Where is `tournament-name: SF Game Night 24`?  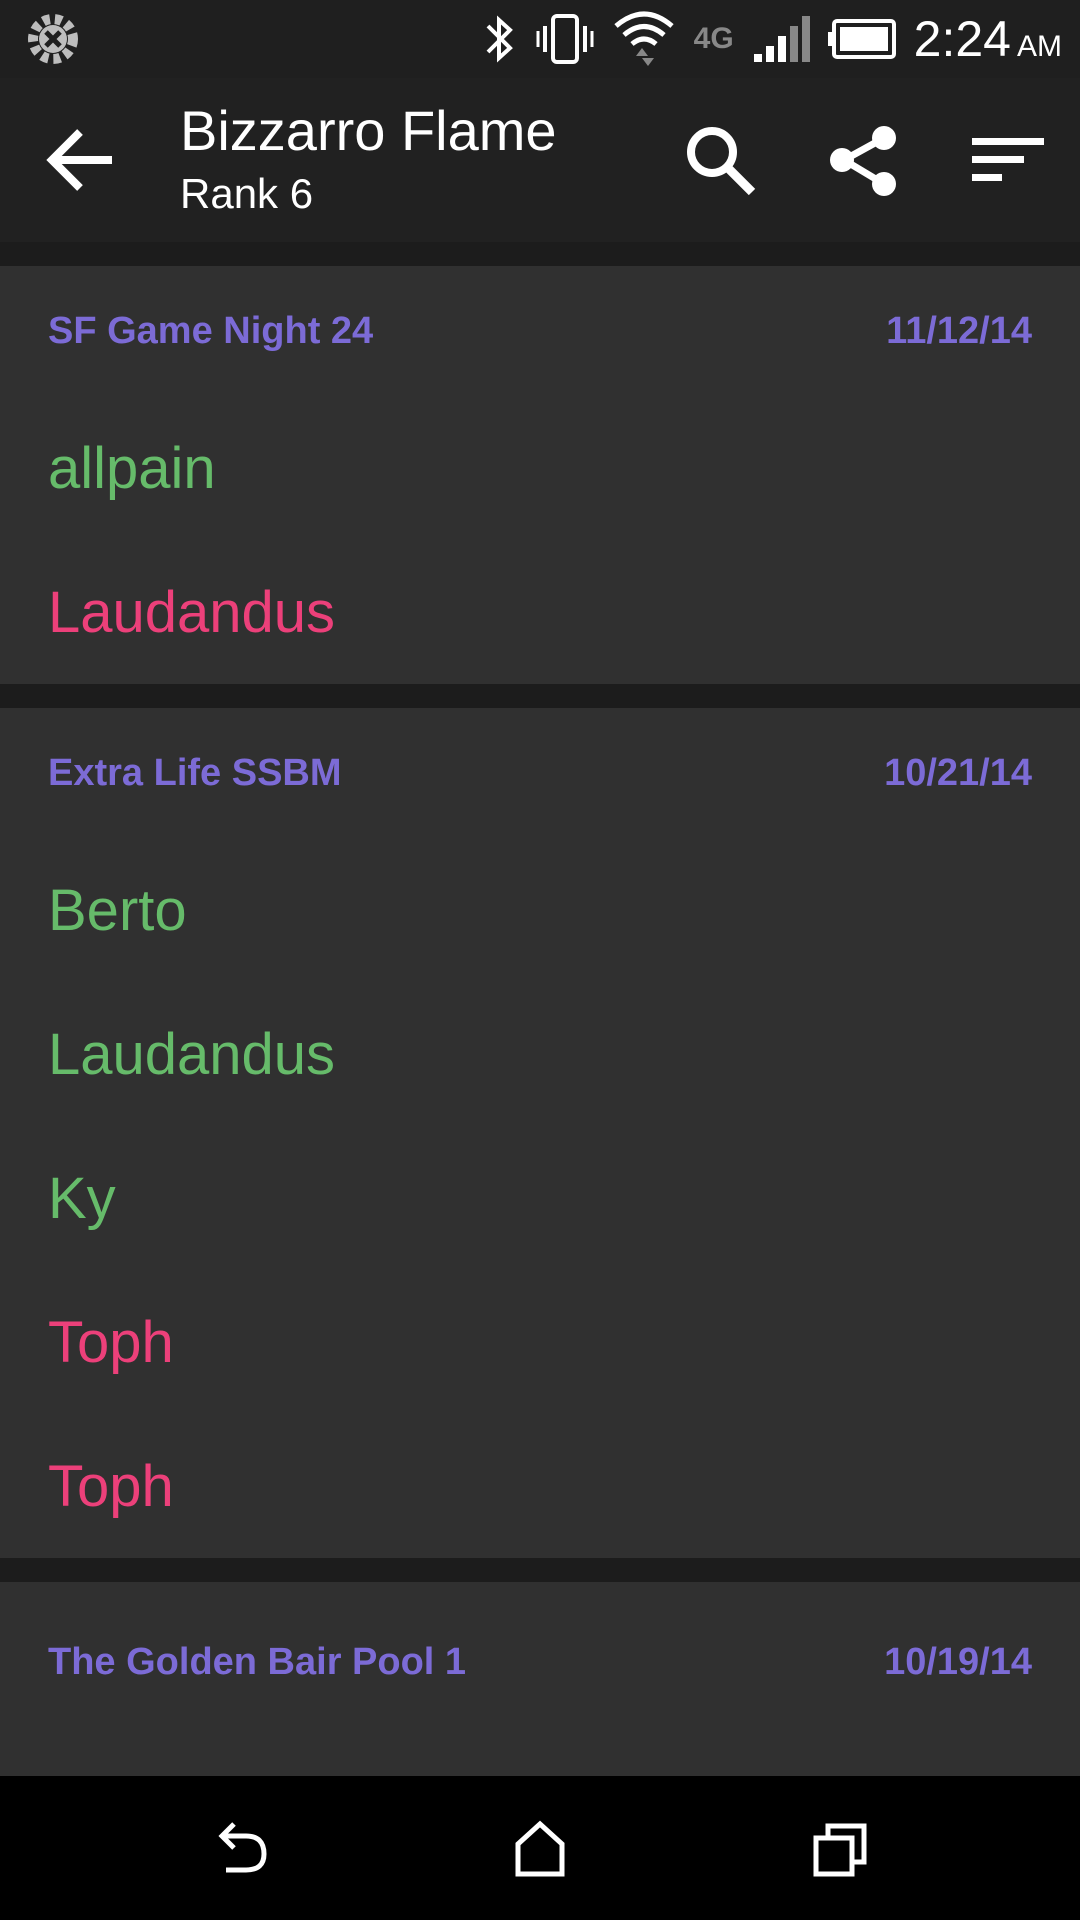
tournament-name: SF Game Night 24 is located at coordinates (211, 330).